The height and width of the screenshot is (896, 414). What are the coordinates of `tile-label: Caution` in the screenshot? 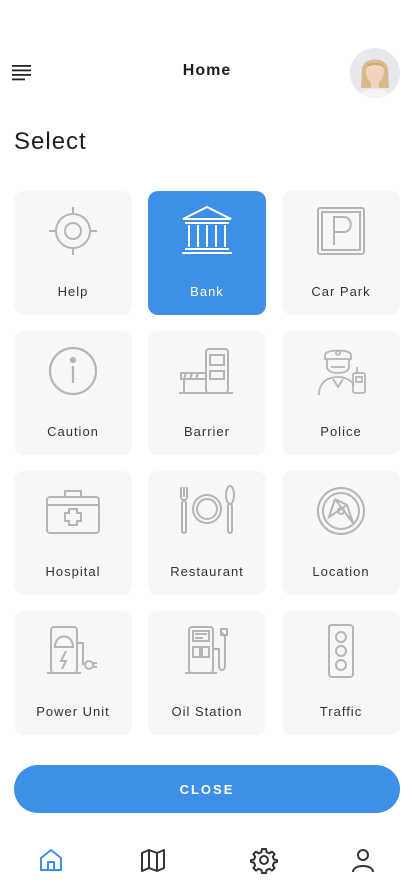 It's located at (73, 431).